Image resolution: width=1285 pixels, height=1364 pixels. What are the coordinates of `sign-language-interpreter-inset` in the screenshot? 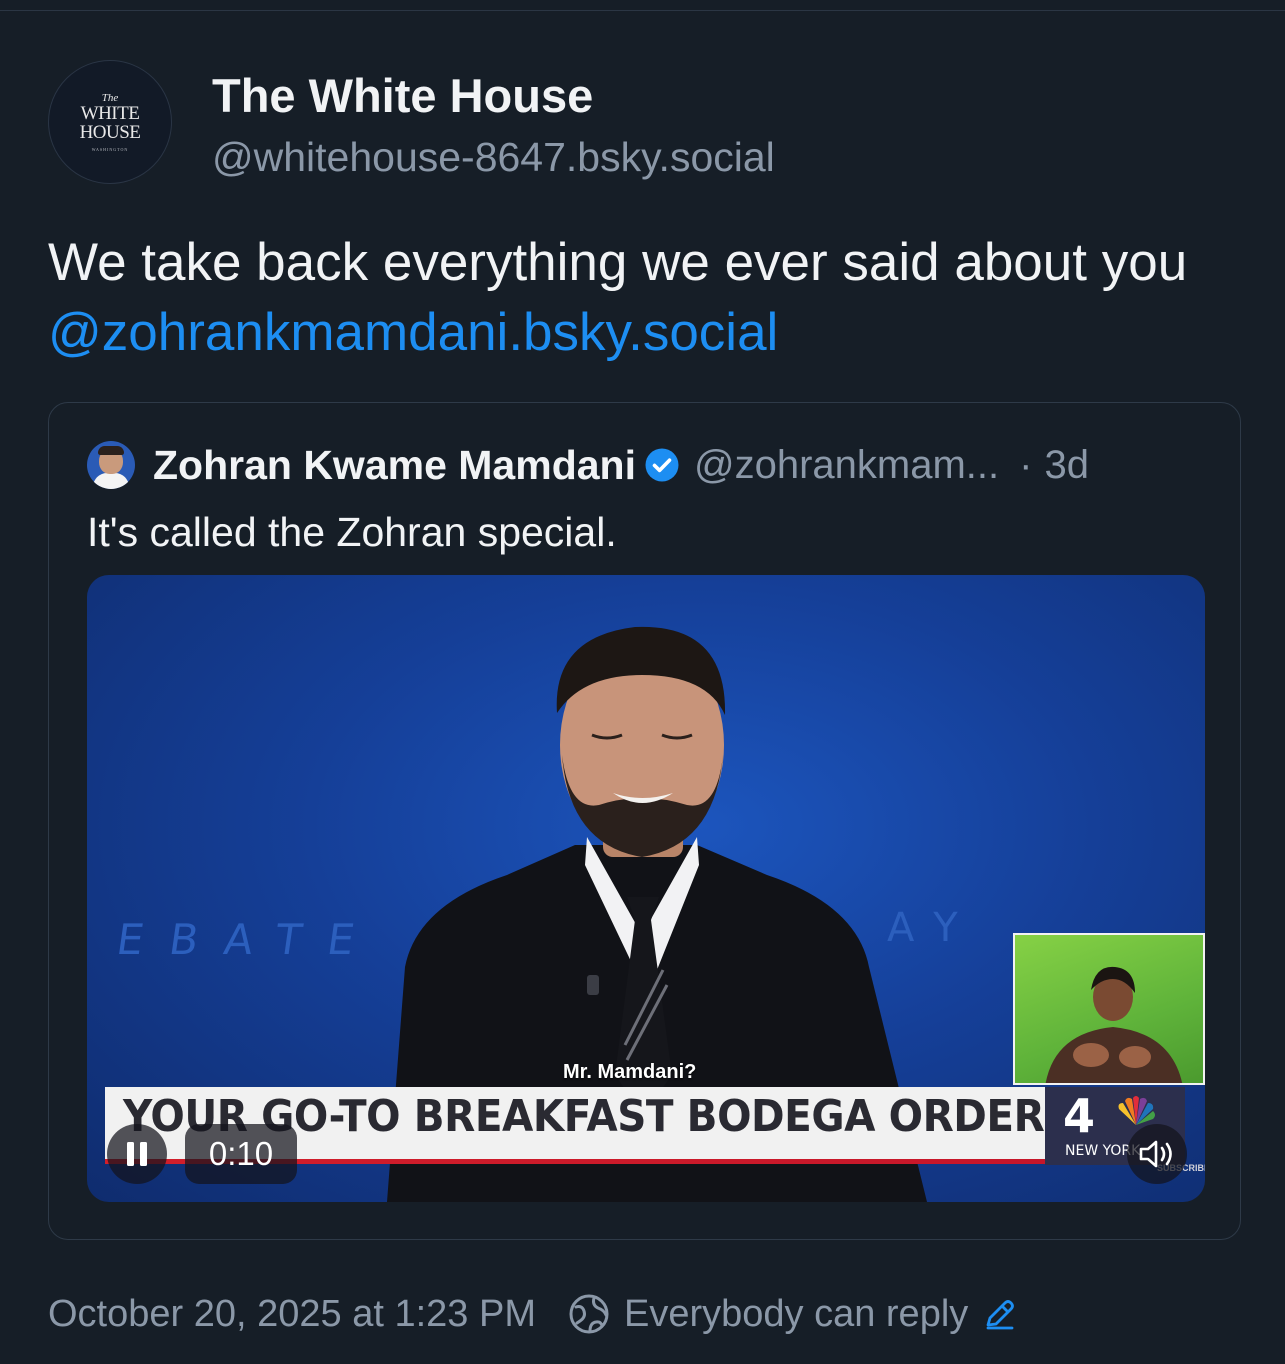 It's located at (1109, 1009).